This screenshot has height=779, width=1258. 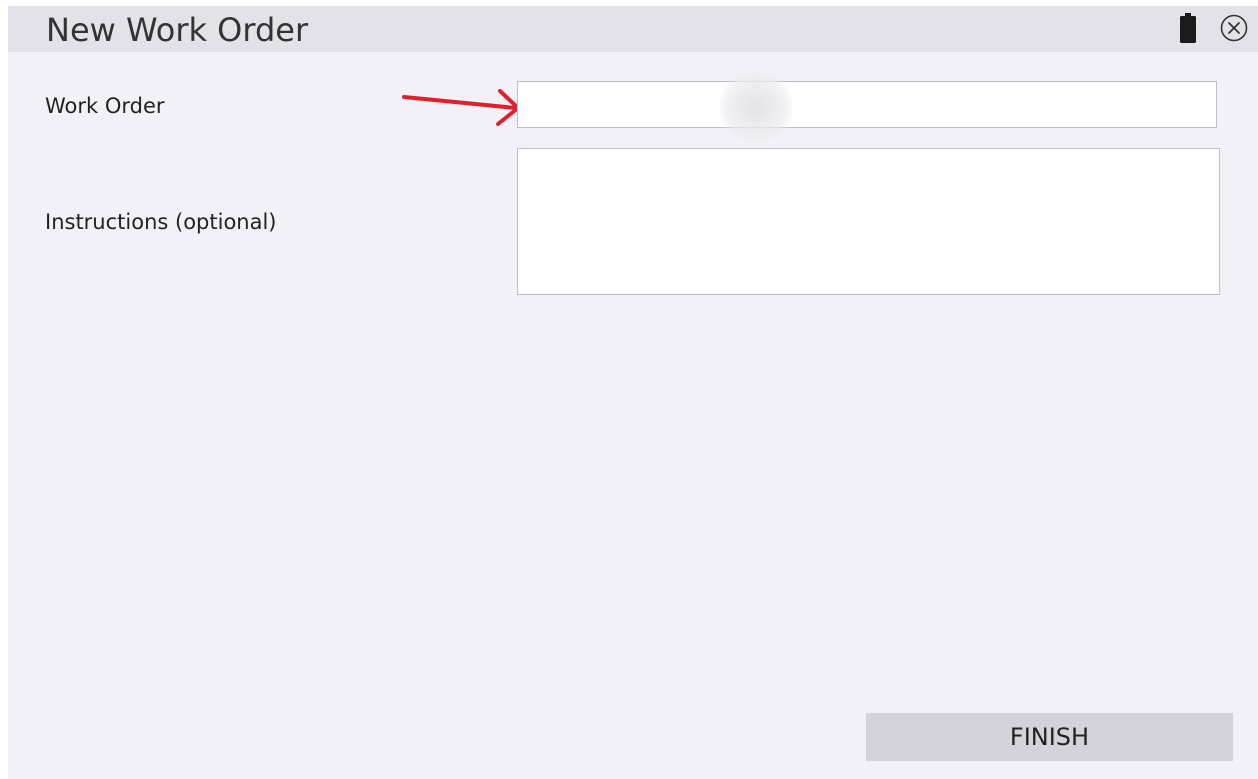 I want to click on battery-icon, so click(x=1188, y=28).